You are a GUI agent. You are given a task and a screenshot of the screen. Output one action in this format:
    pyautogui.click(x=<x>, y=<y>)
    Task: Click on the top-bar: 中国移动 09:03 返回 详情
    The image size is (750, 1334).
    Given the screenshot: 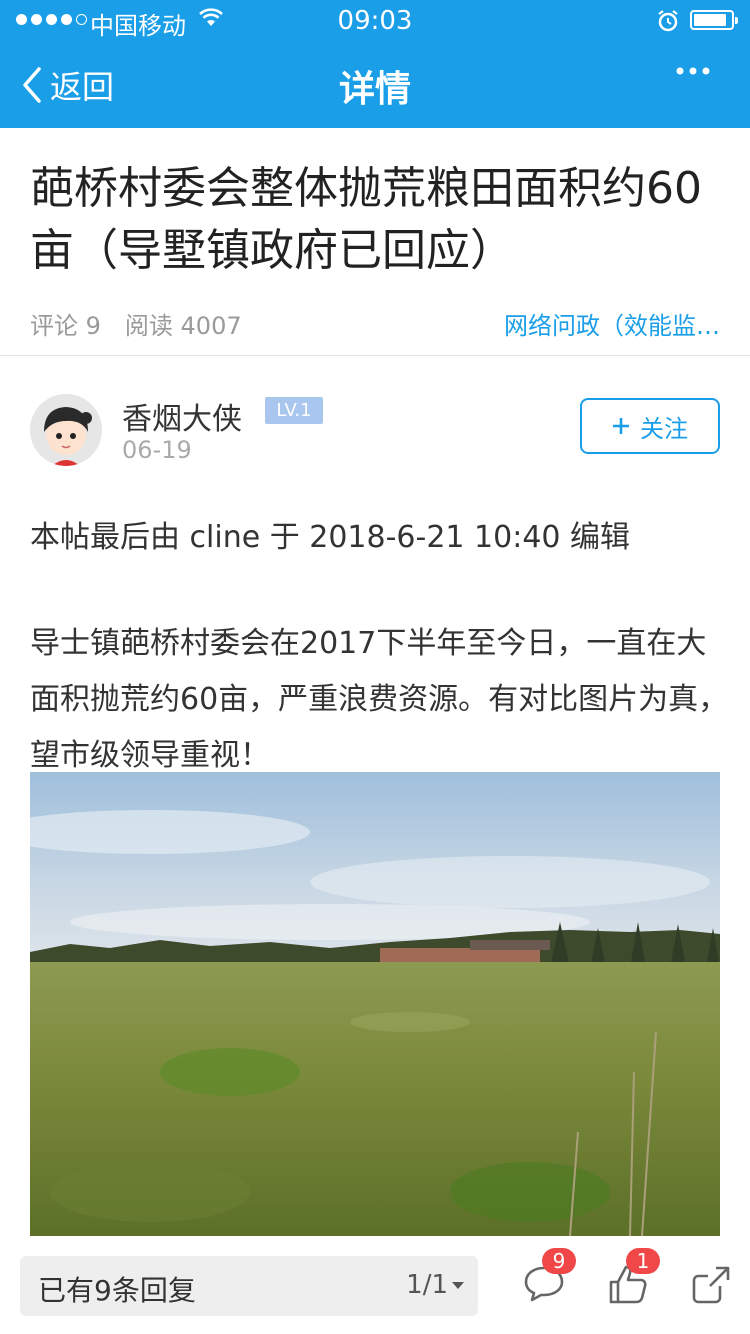 What is the action you would take?
    pyautogui.click(x=375, y=64)
    